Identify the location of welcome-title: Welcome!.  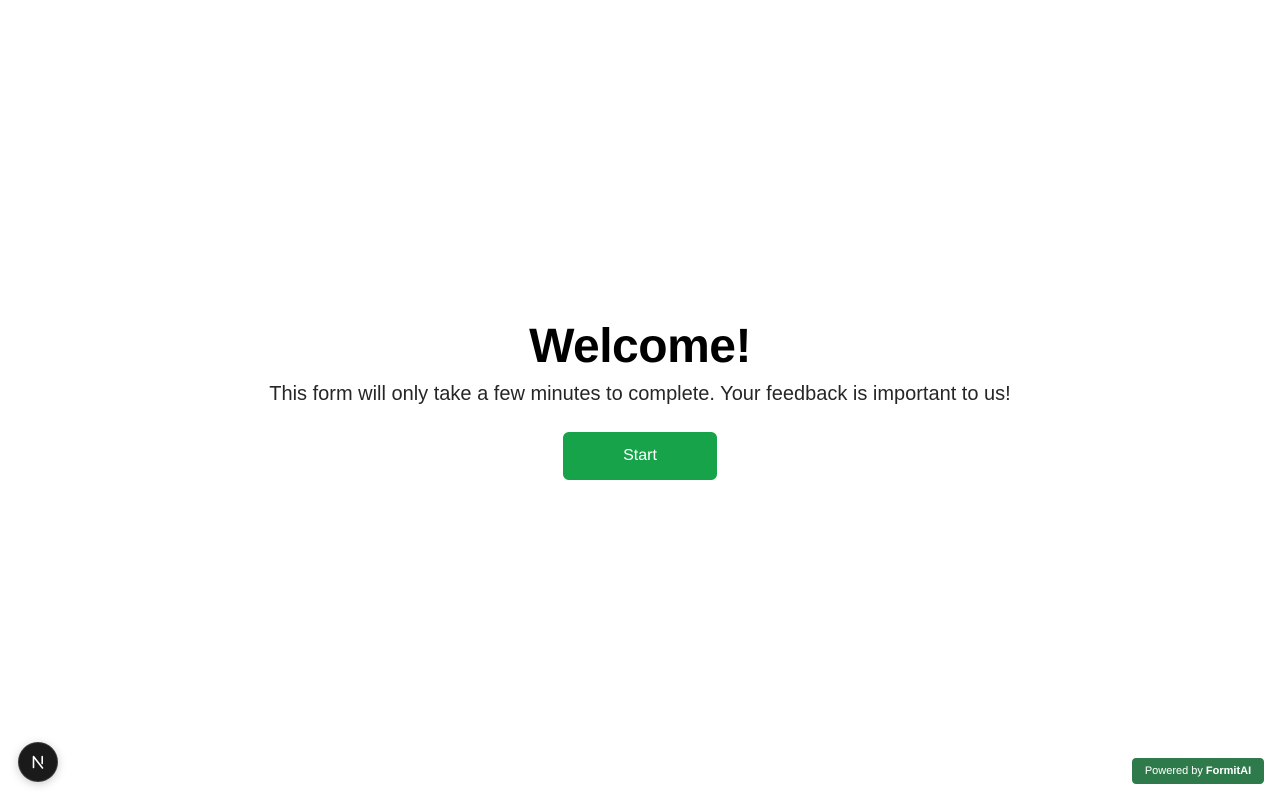
(640, 346).